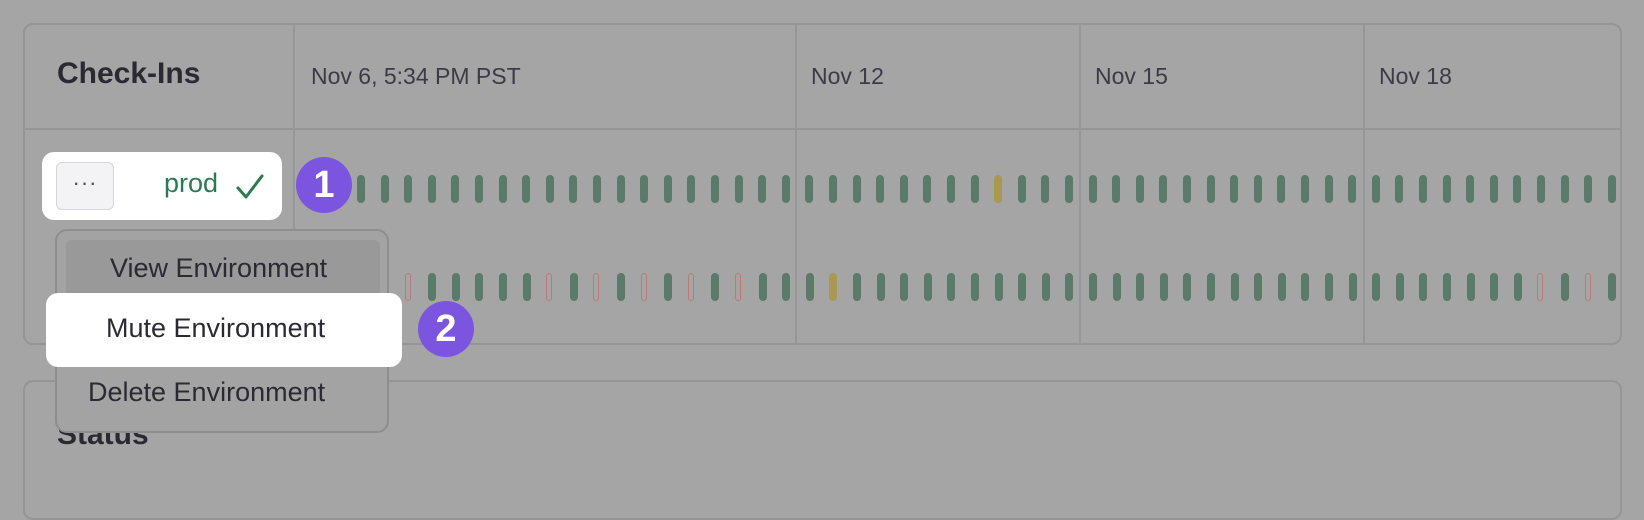 This screenshot has height=520, width=1644. Describe the element at coordinates (85, 186) in the screenshot. I see `more-actions-button: ···` at that location.